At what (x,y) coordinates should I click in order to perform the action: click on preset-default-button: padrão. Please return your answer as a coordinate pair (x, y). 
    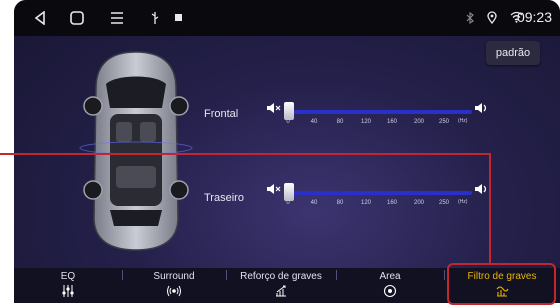
    Looking at the image, I should click on (513, 53).